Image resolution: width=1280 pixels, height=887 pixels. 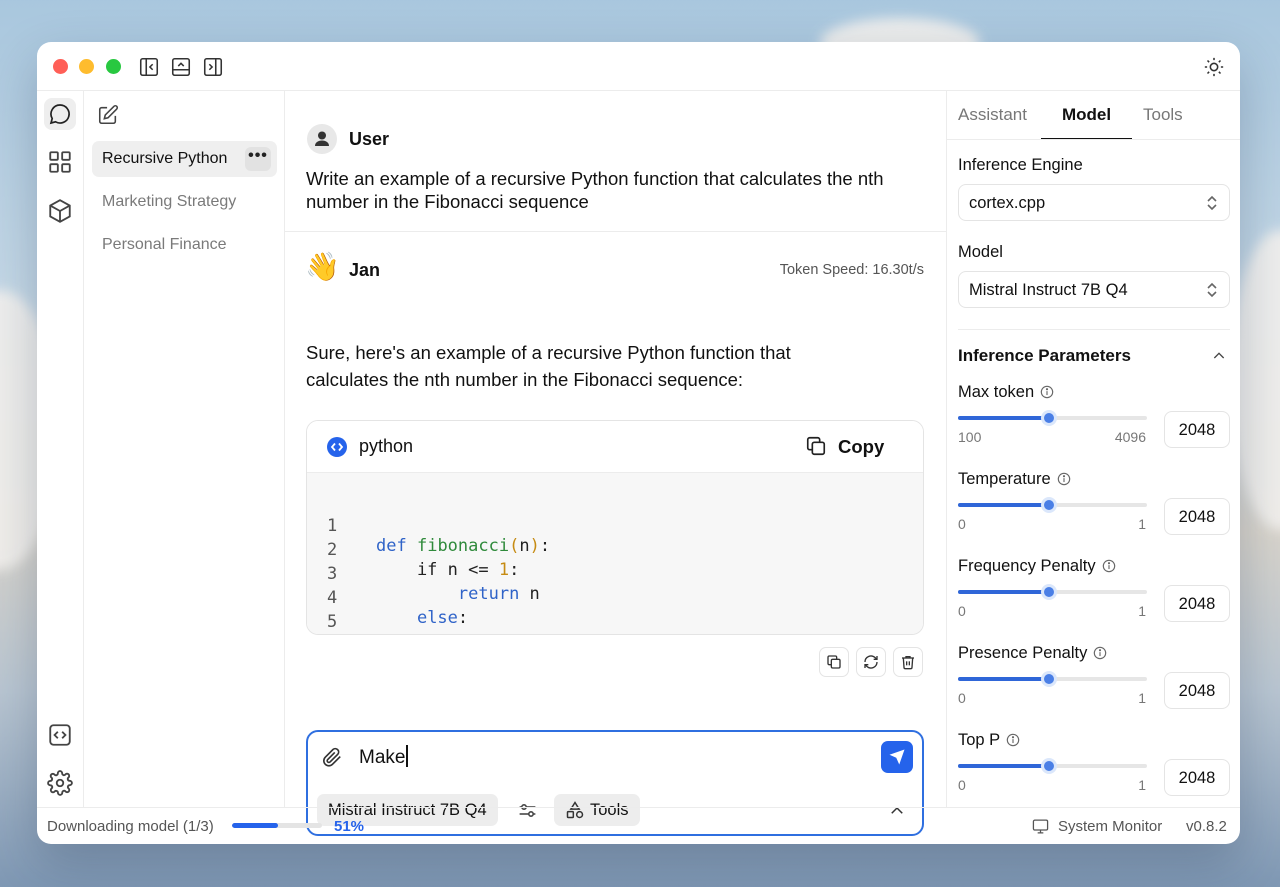 What do you see at coordinates (184, 245) in the screenshot?
I see `thread-item-personal-finance: Personal Finance` at bounding box center [184, 245].